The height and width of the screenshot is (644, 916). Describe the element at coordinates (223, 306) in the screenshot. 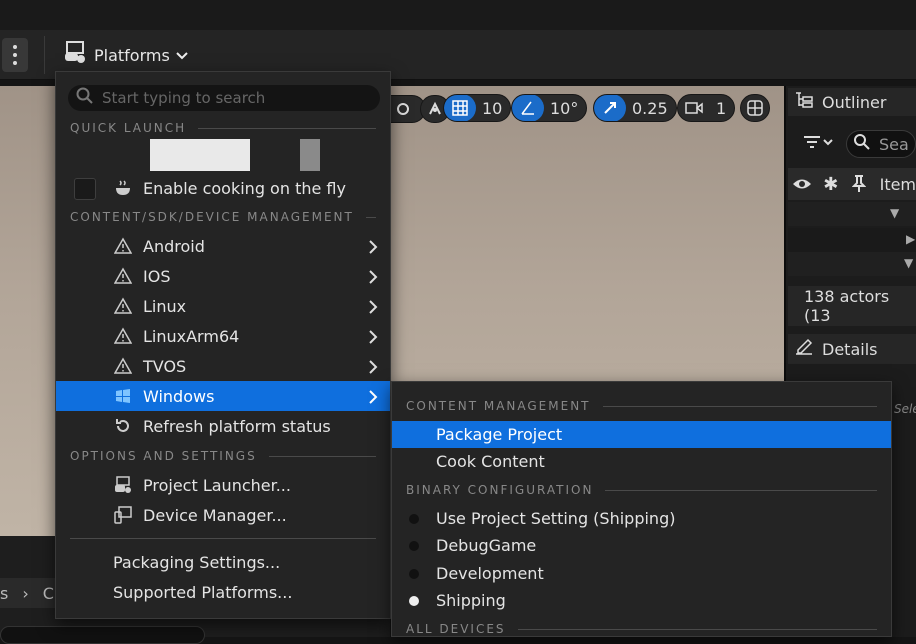

I see `platform-item-linux: Linux` at that location.